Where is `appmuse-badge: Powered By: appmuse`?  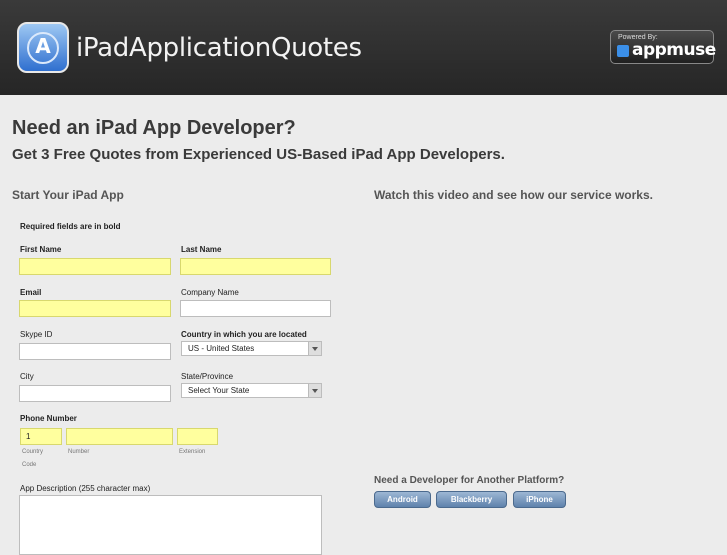
appmuse-badge: Powered By: appmuse is located at coordinates (663, 47).